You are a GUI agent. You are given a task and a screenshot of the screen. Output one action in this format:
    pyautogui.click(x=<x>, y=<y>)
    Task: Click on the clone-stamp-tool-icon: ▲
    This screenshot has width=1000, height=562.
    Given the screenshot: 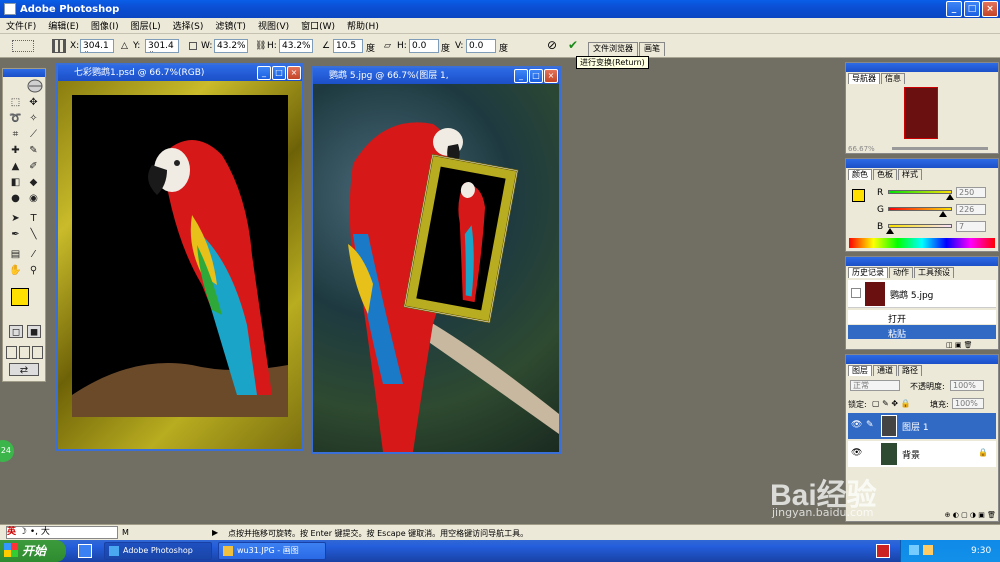 What is the action you would take?
    pyautogui.click(x=15, y=166)
    